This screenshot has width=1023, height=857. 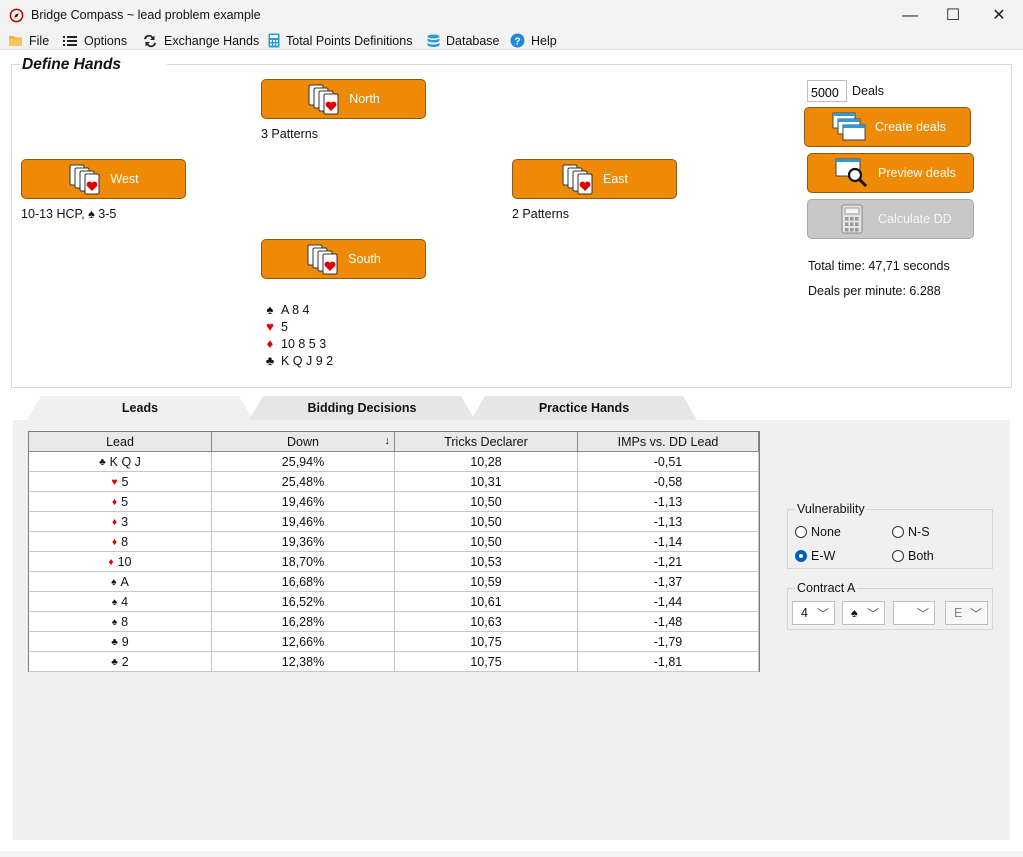 I want to click on radio-selected-icon, so click(x=801, y=556).